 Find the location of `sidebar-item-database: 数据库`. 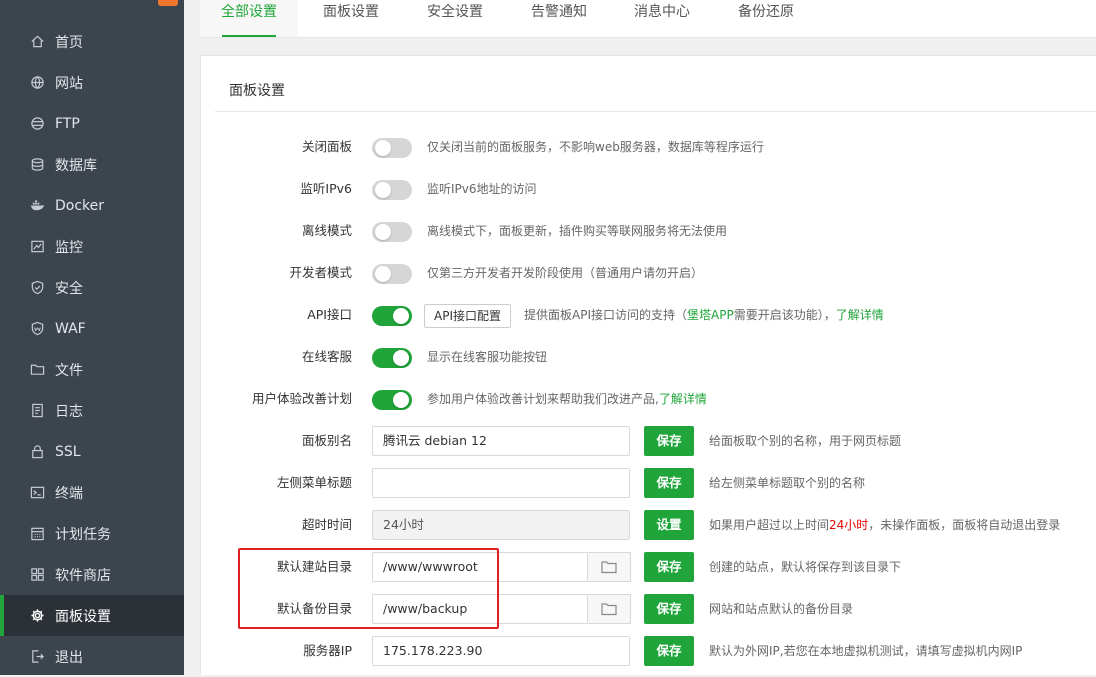

sidebar-item-database: 数据库 is located at coordinates (92, 164).